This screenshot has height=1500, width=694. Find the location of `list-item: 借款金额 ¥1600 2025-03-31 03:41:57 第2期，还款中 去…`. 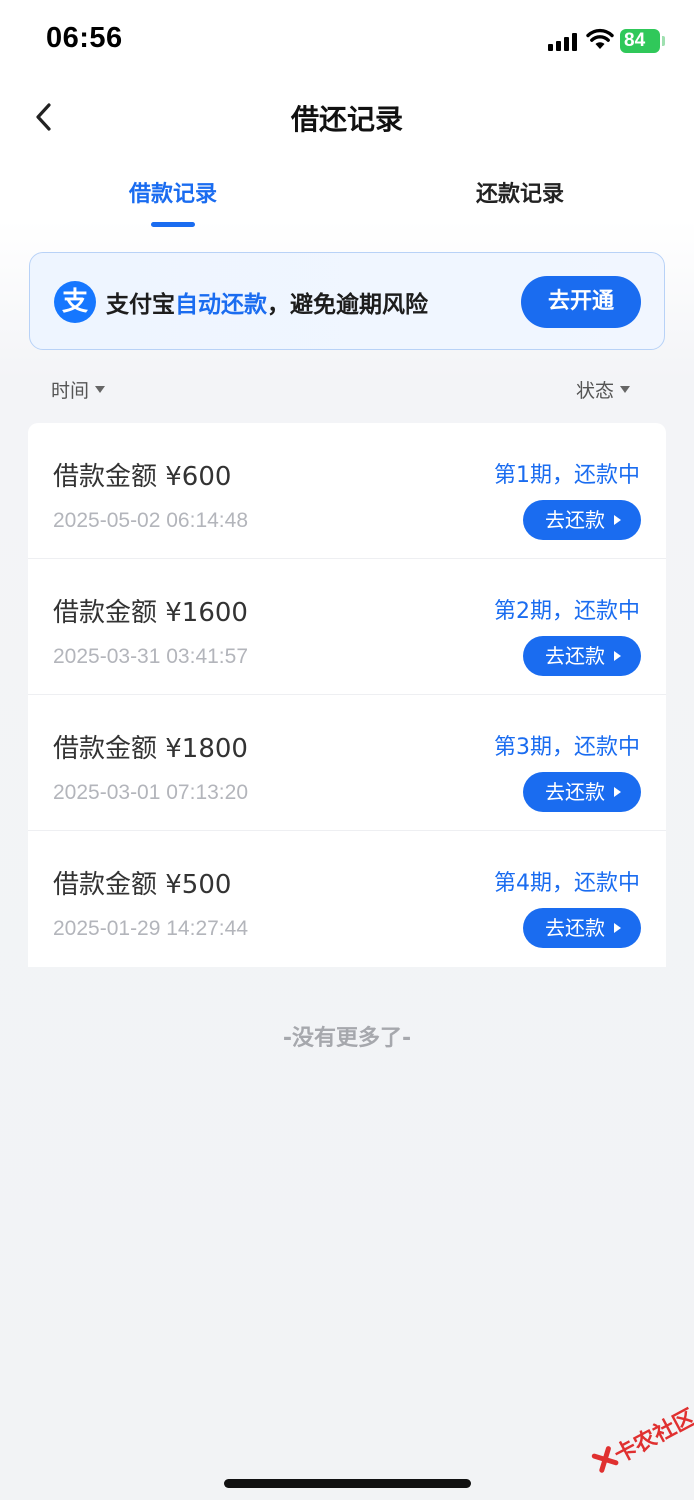

list-item: 借款金额 ¥1600 2025-03-31 03:41:57 第2期，还款中 去… is located at coordinates (347, 627).